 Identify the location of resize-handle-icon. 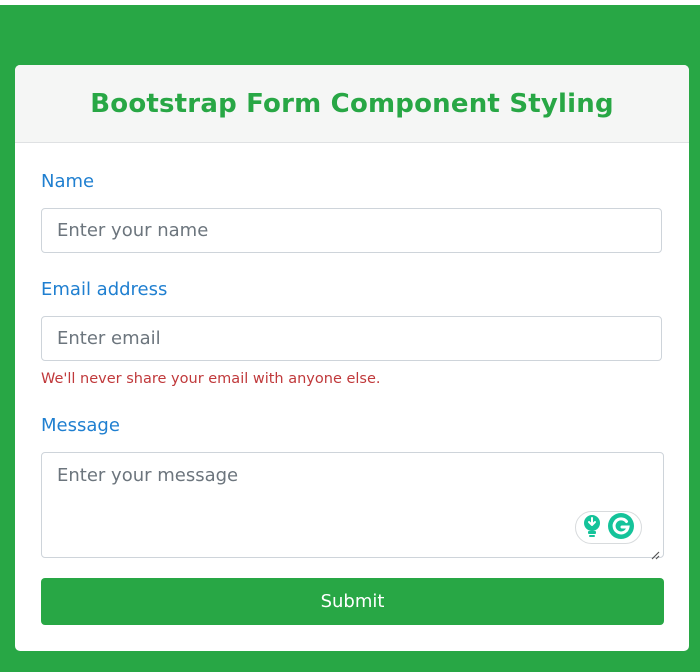
(655, 552).